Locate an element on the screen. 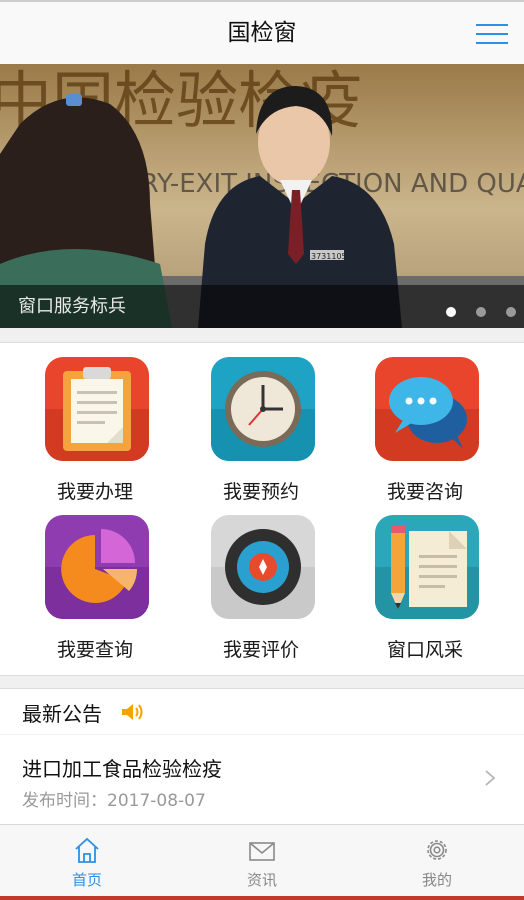 This screenshot has height=900, width=524. service-appointment-button: 我要预约 is located at coordinates (261, 423).